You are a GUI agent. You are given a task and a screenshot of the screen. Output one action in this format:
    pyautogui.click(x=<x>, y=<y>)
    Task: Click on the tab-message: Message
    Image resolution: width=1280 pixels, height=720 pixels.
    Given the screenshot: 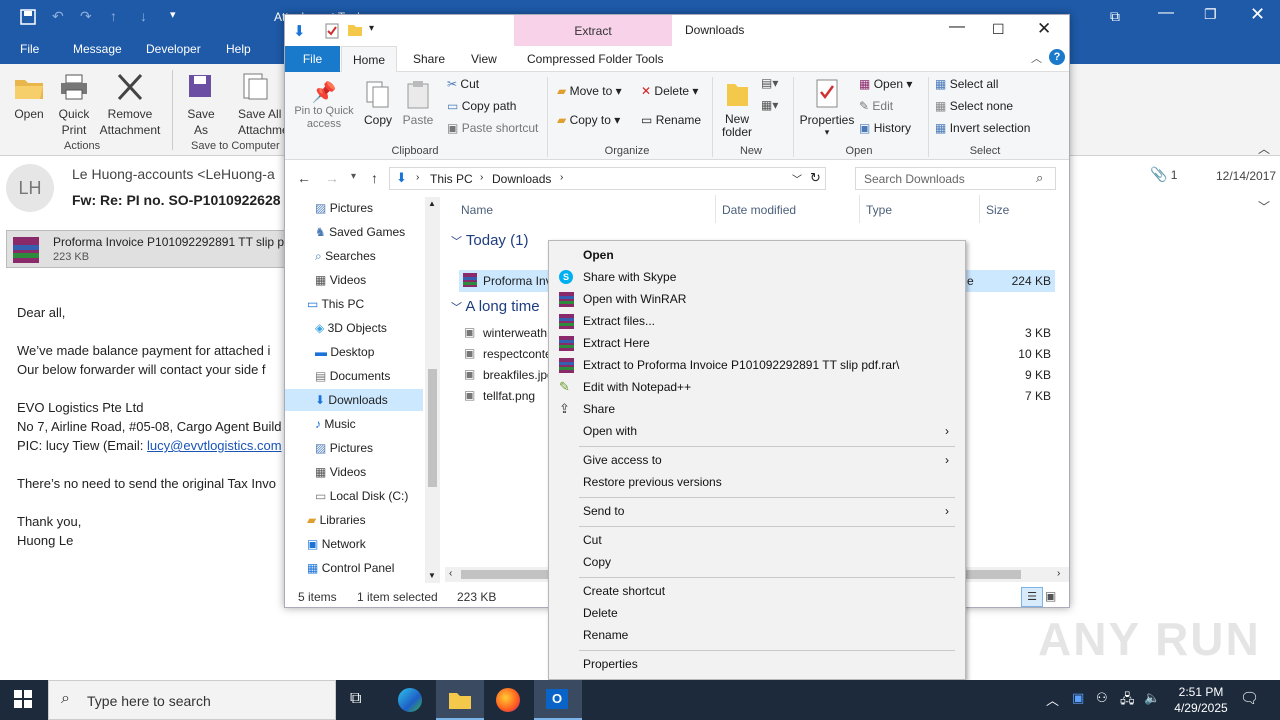 What is the action you would take?
    pyautogui.click(x=97, y=49)
    